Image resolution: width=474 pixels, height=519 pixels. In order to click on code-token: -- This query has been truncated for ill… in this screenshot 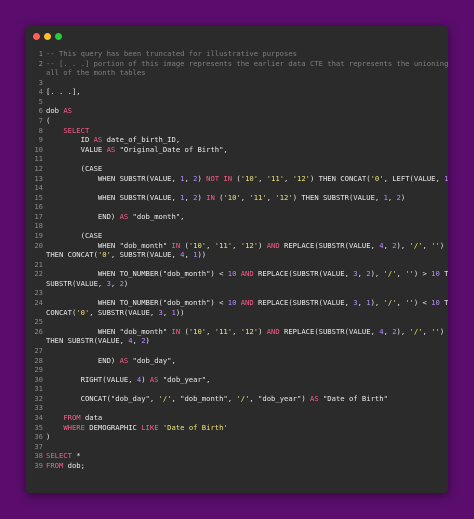, I will do `click(171, 53)`.